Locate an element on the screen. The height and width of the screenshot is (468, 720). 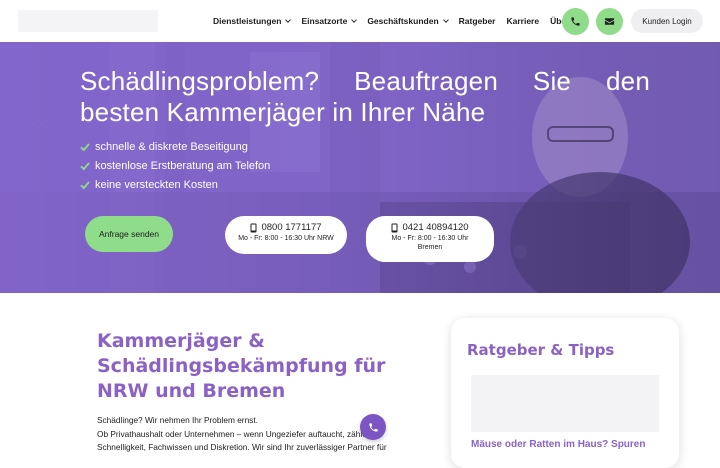
phone-hours: Mo - Fr: 8:00 - 16:30 Uhr Bremen is located at coordinates (430, 243).